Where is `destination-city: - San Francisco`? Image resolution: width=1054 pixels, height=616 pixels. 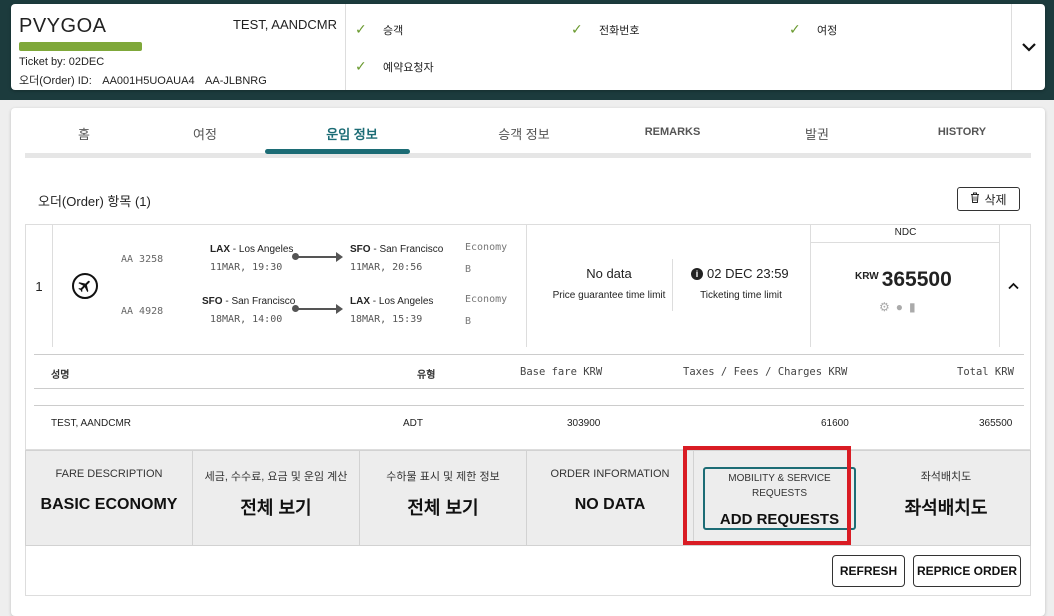 destination-city: - San Francisco is located at coordinates (407, 249).